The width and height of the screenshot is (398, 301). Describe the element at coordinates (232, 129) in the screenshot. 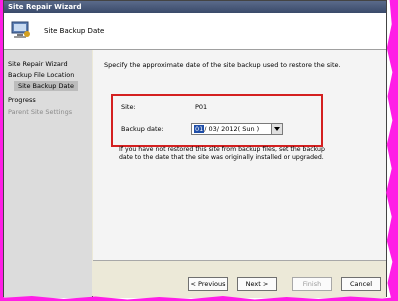

I see `date-remainder: / 03/ 2012( Sun )` at that location.